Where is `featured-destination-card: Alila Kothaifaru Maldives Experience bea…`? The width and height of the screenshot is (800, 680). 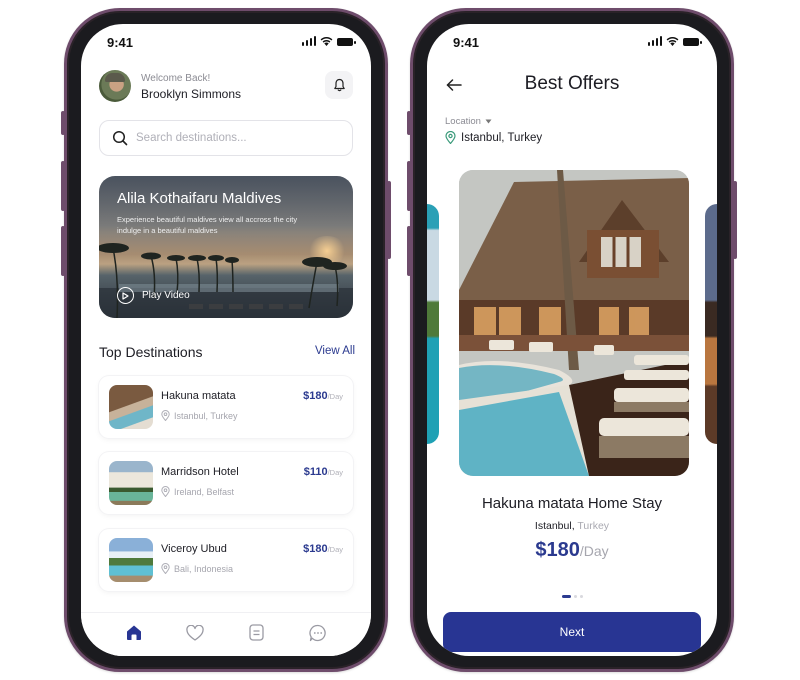 featured-destination-card: Alila Kothaifaru Maldives Experience bea… is located at coordinates (226, 247).